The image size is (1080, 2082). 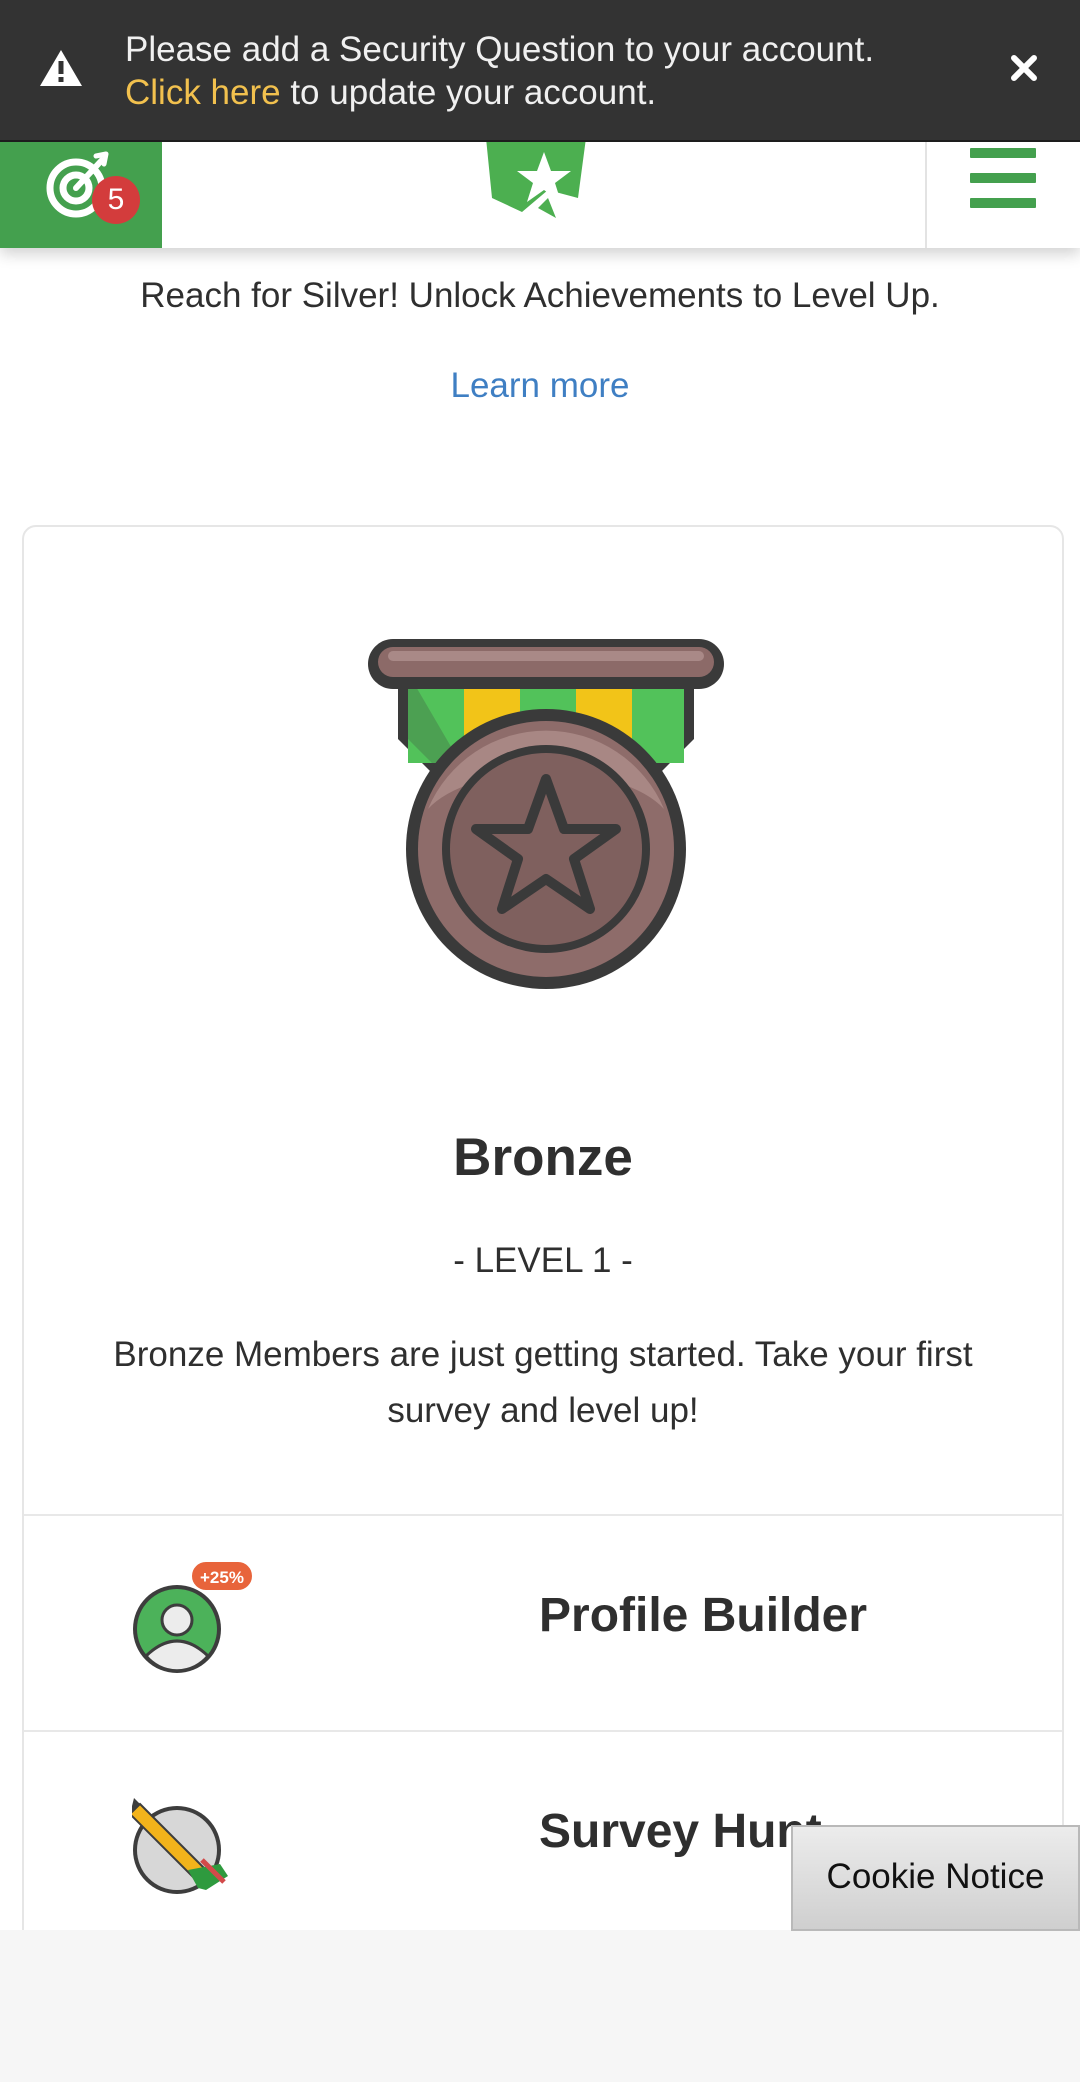 I want to click on star-logo, so click(x=543, y=179).